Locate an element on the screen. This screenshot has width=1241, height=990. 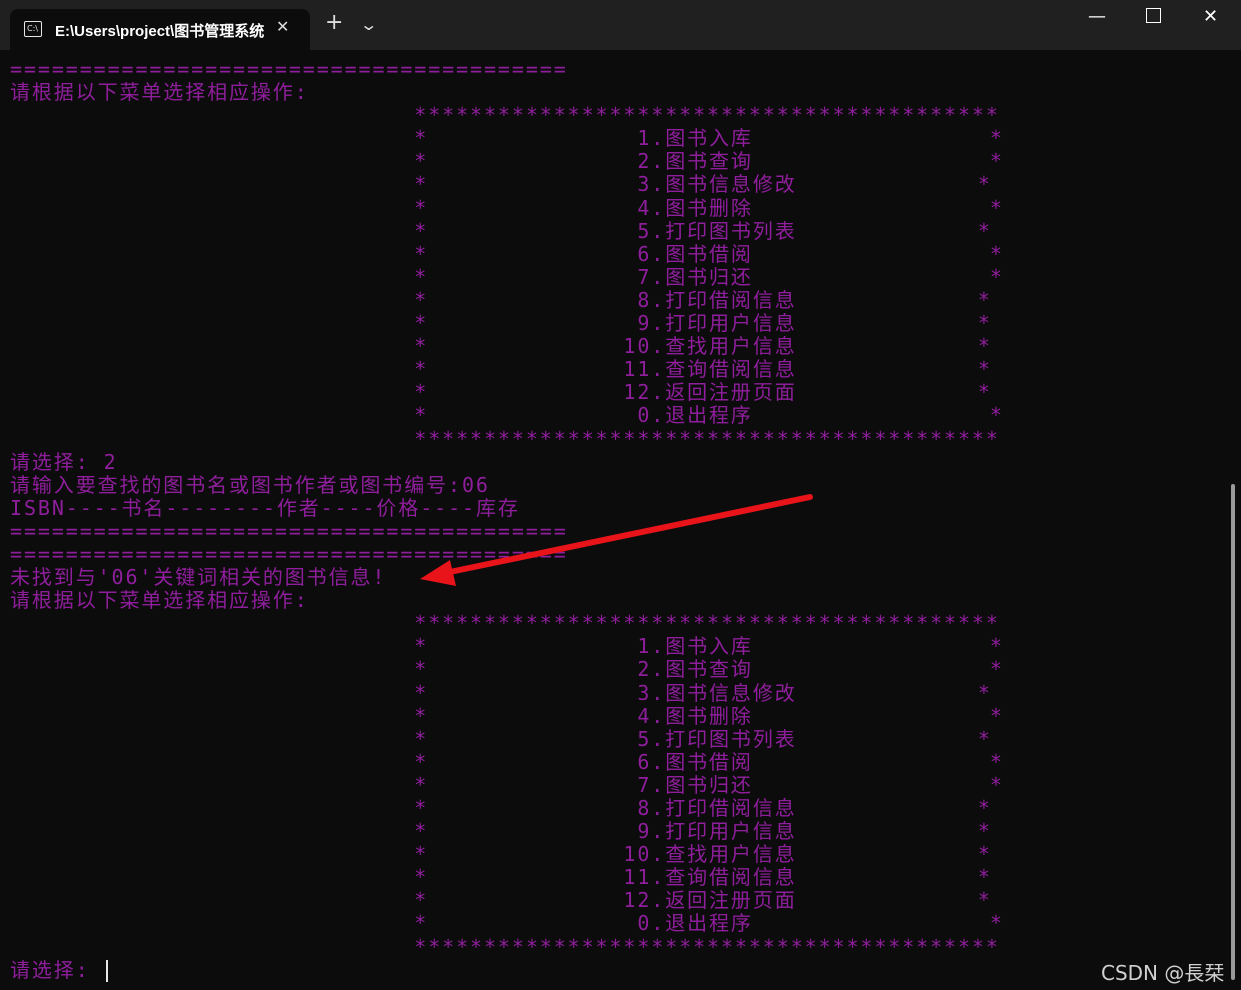
red-arrow-annotation is located at coordinates (616, 540).